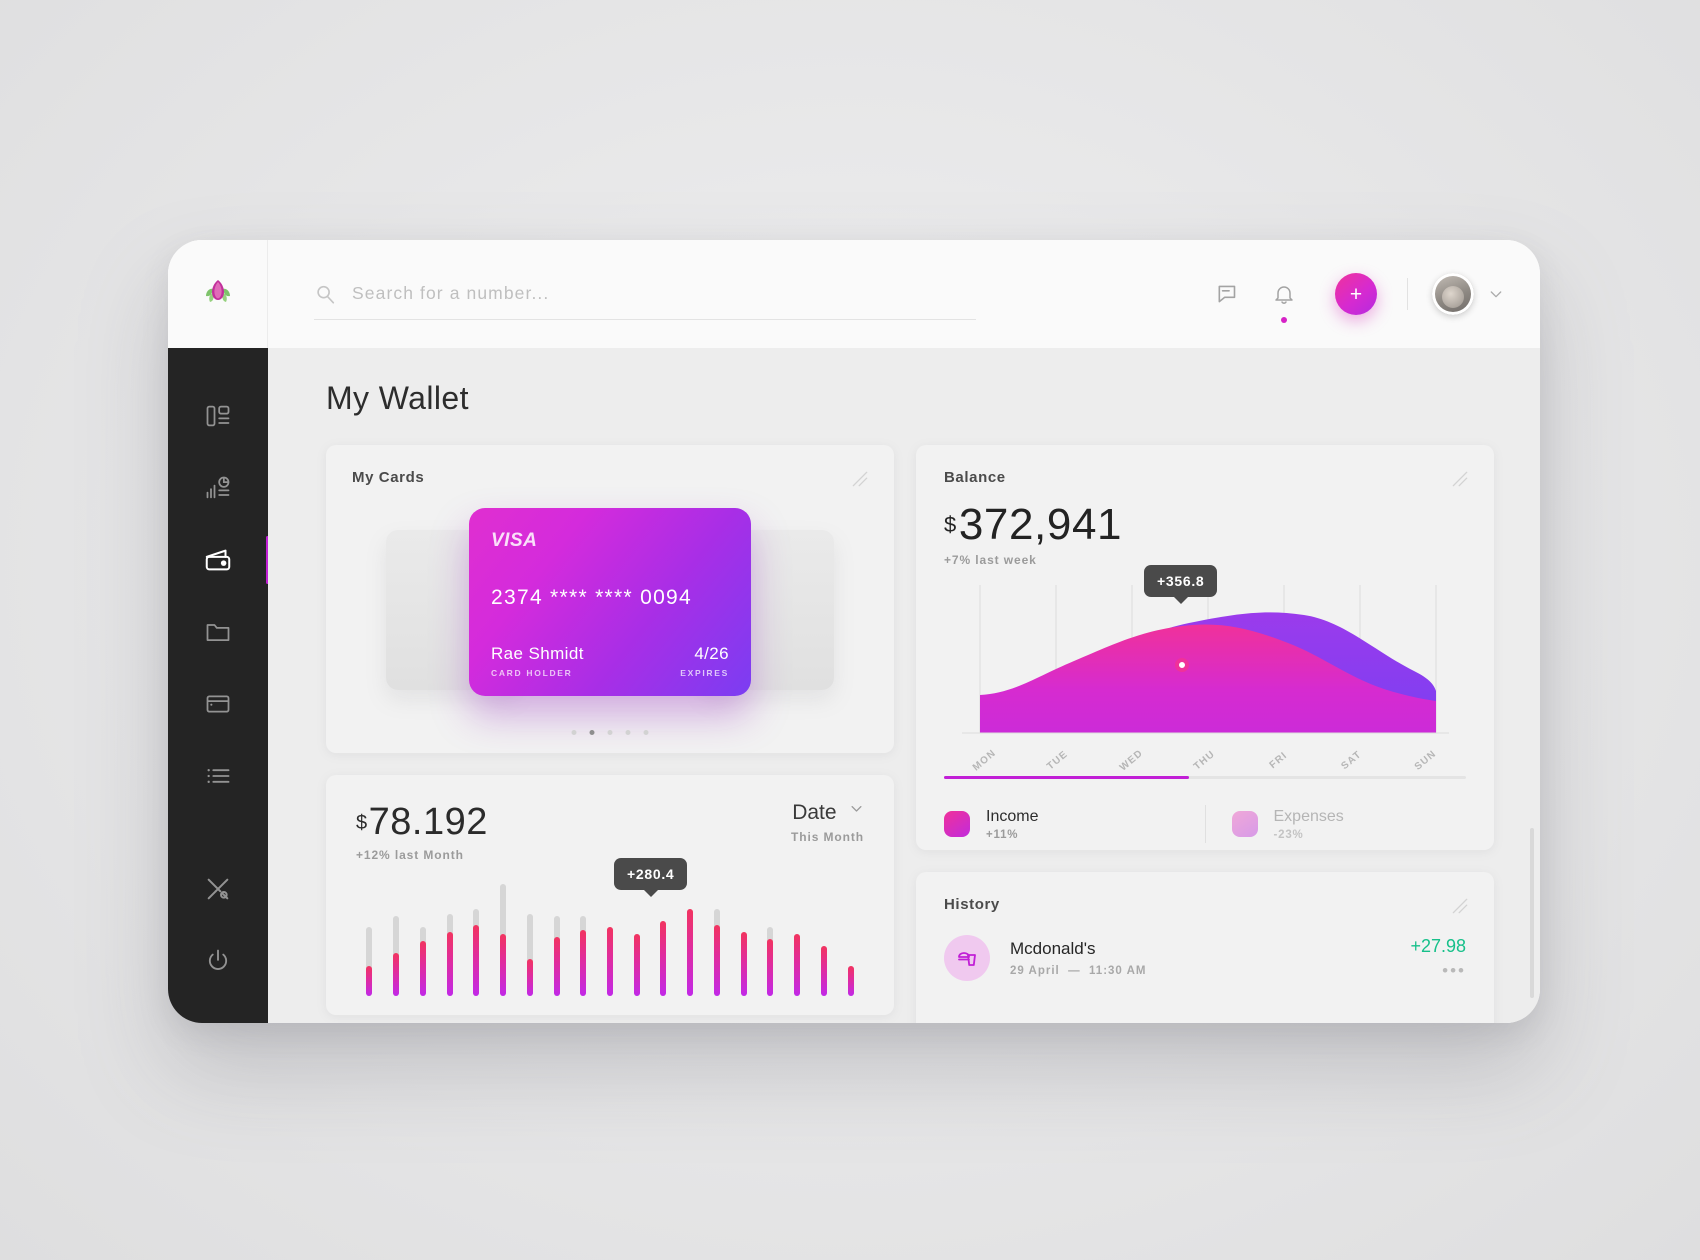  What do you see at coordinates (1349, 824) in the screenshot?
I see `legend-item-expenses: Expenses -23%` at bounding box center [1349, 824].